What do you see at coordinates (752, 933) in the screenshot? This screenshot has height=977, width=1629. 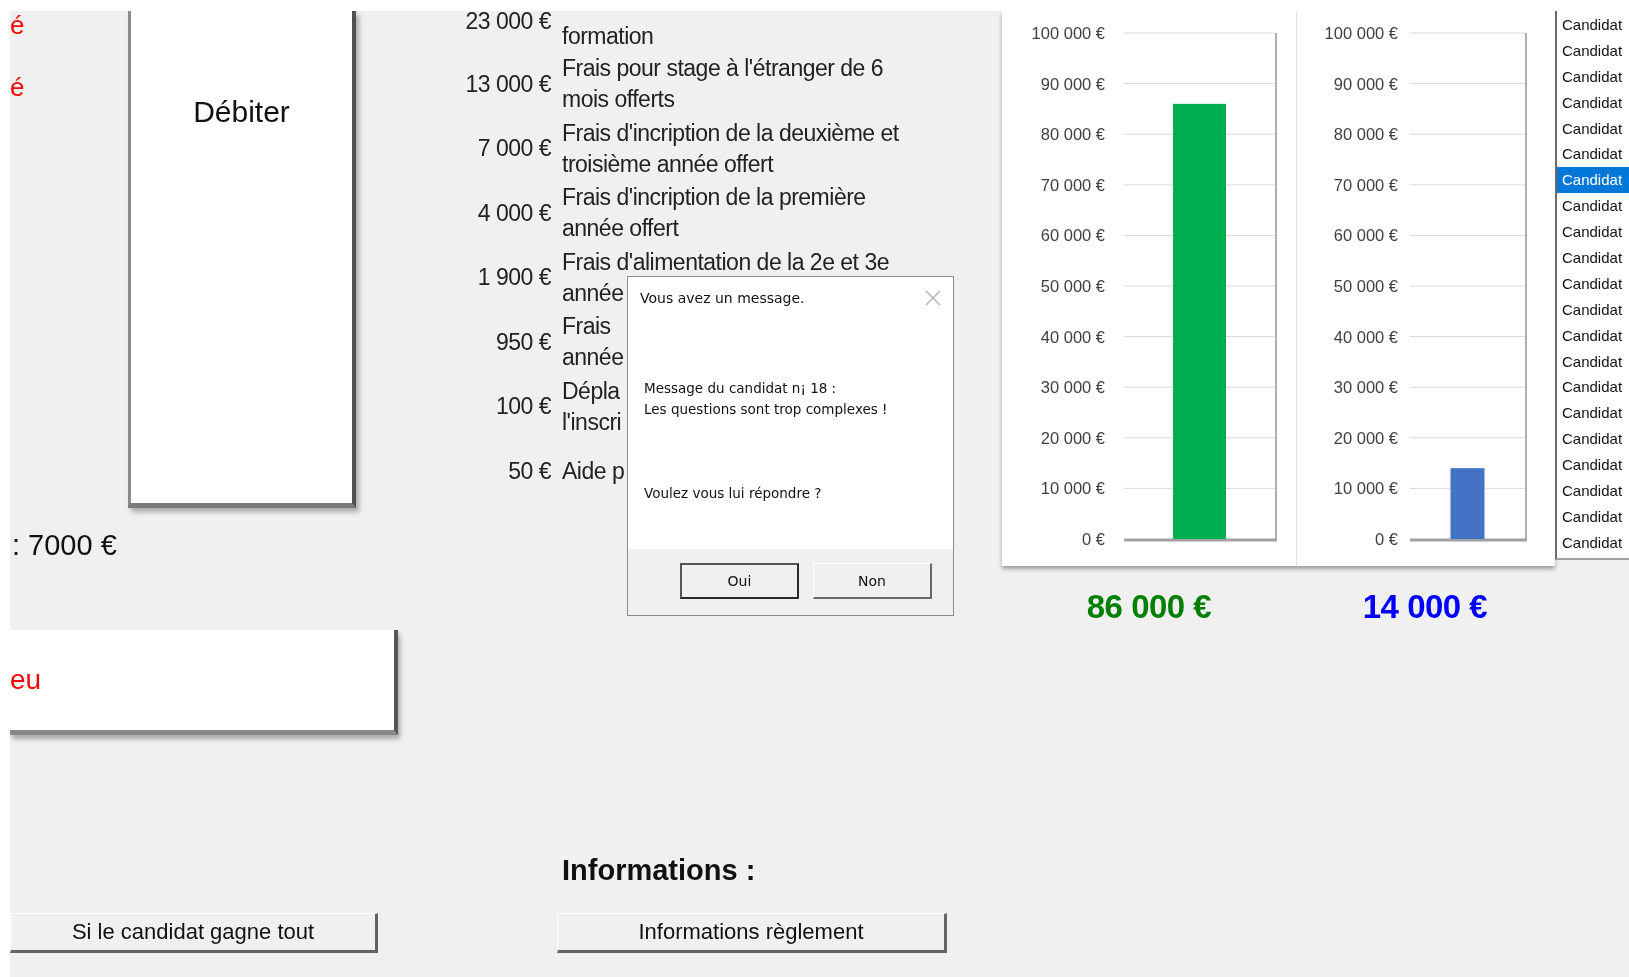 I see `rules-button: Informations règlement` at bounding box center [752, 933].